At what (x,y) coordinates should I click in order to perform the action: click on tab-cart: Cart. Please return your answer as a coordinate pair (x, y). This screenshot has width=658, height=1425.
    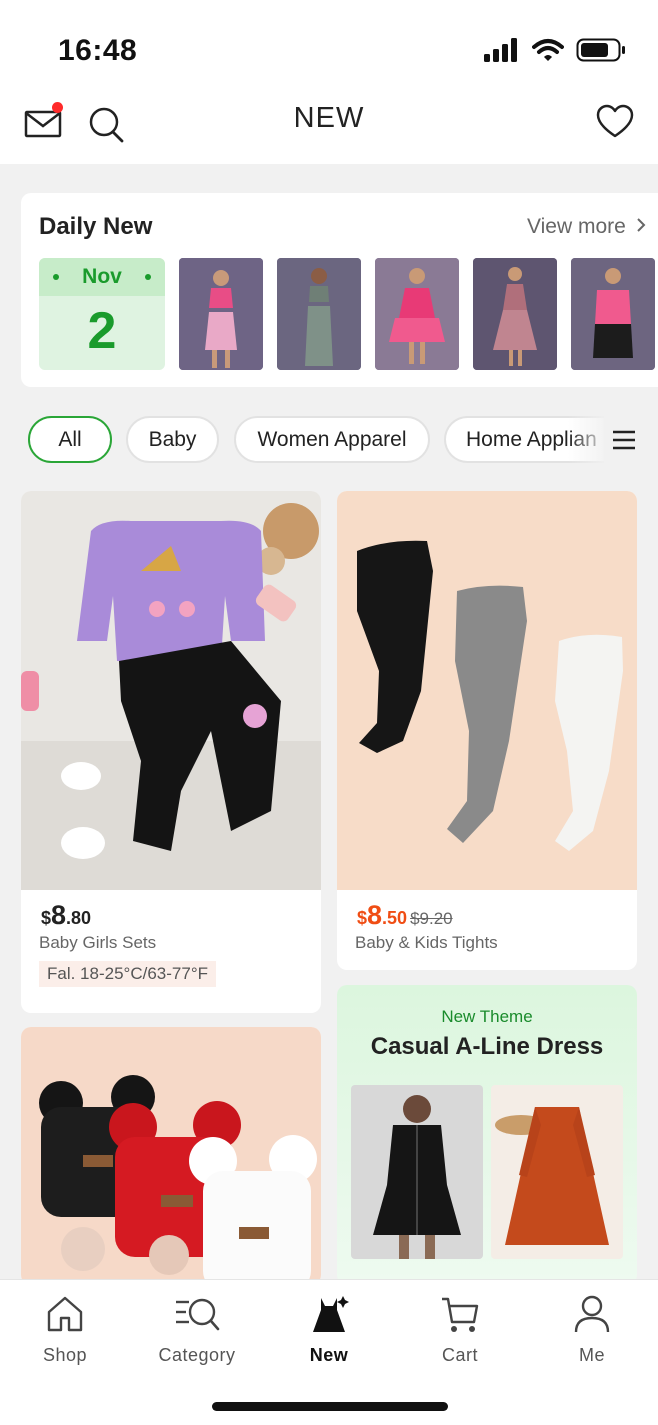
    Looking at the image, I should click on (460, 1330).